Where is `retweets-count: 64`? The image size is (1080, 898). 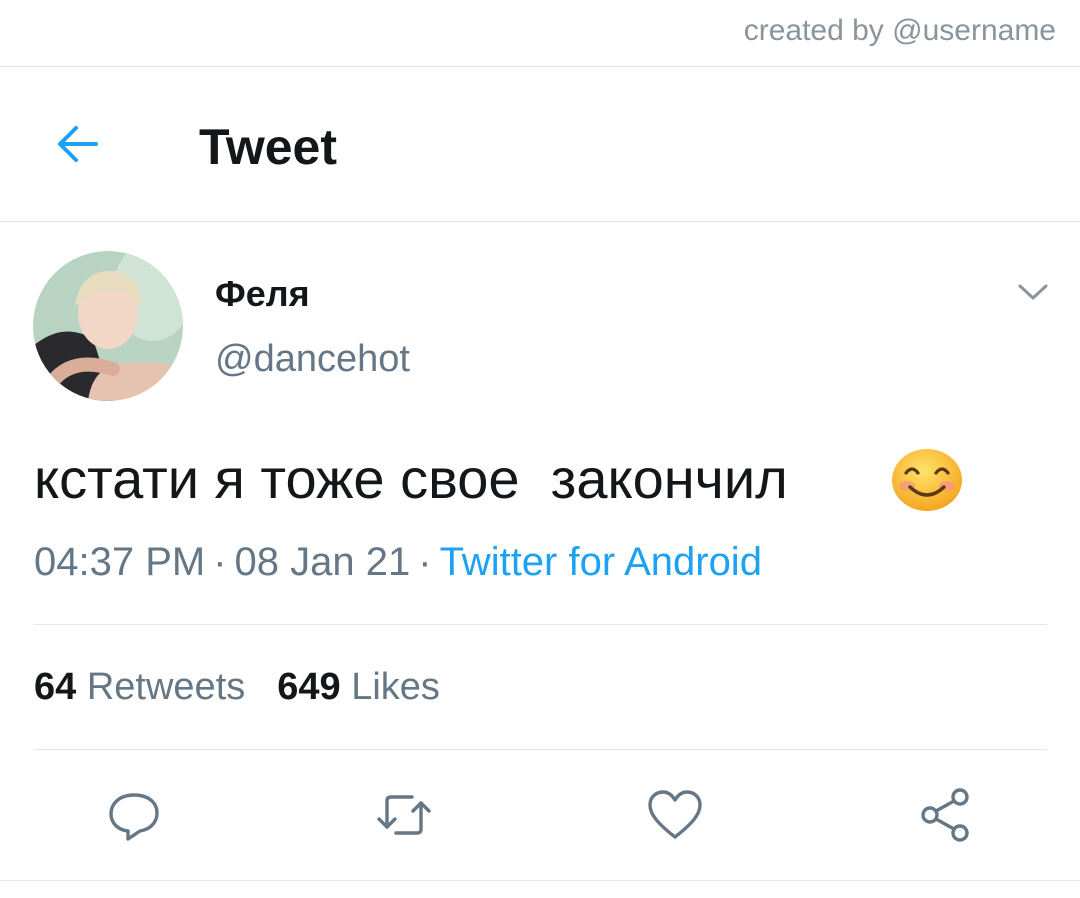 retweets-count: 64 is located at coordinates (55, 687).